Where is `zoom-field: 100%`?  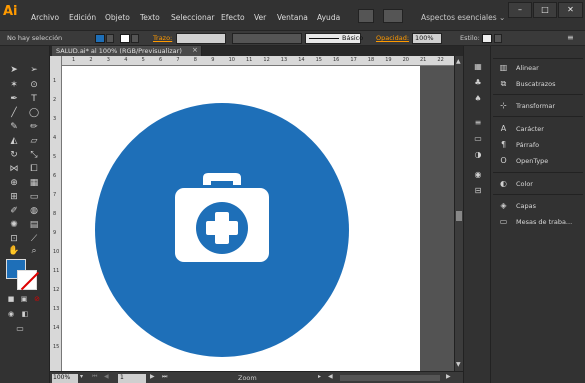 zoom-field: 100% is located at coordinates (65, 378).